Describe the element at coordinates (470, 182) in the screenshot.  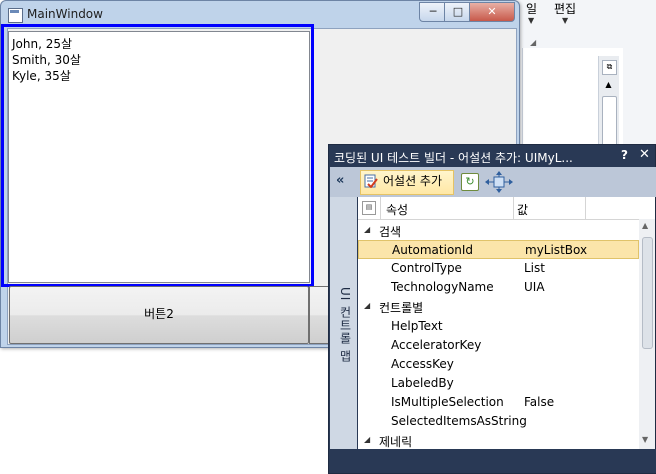
I see `refresh-icon: ↻` at that location.